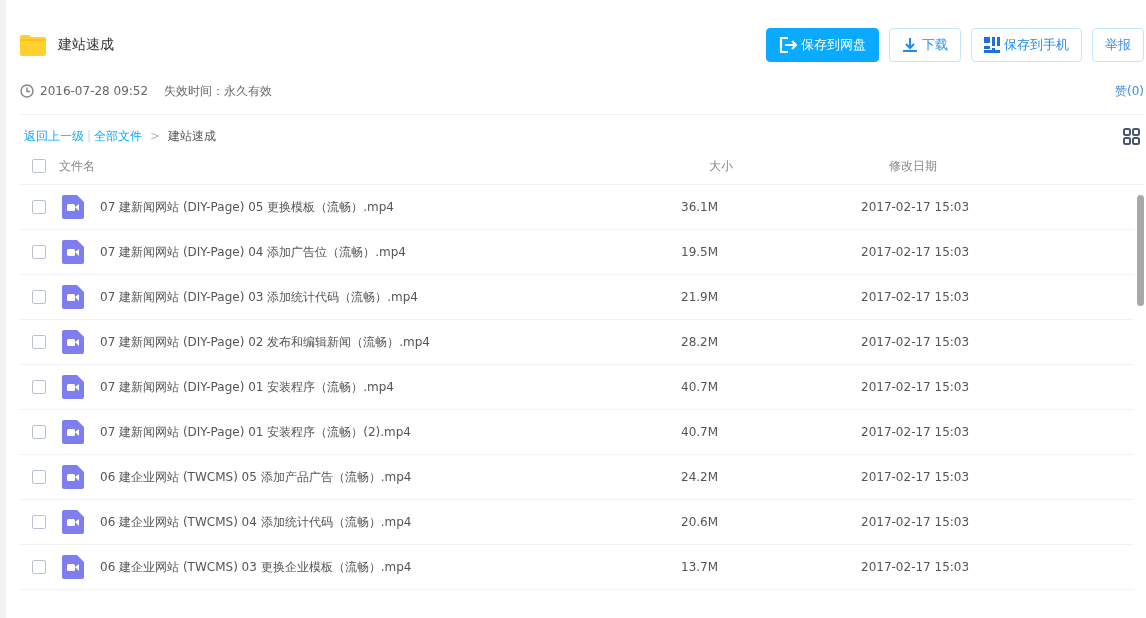 Image resolution: width=1146 pixels, height=618 pixels. I want to click on download-icon, so click(910, 45).